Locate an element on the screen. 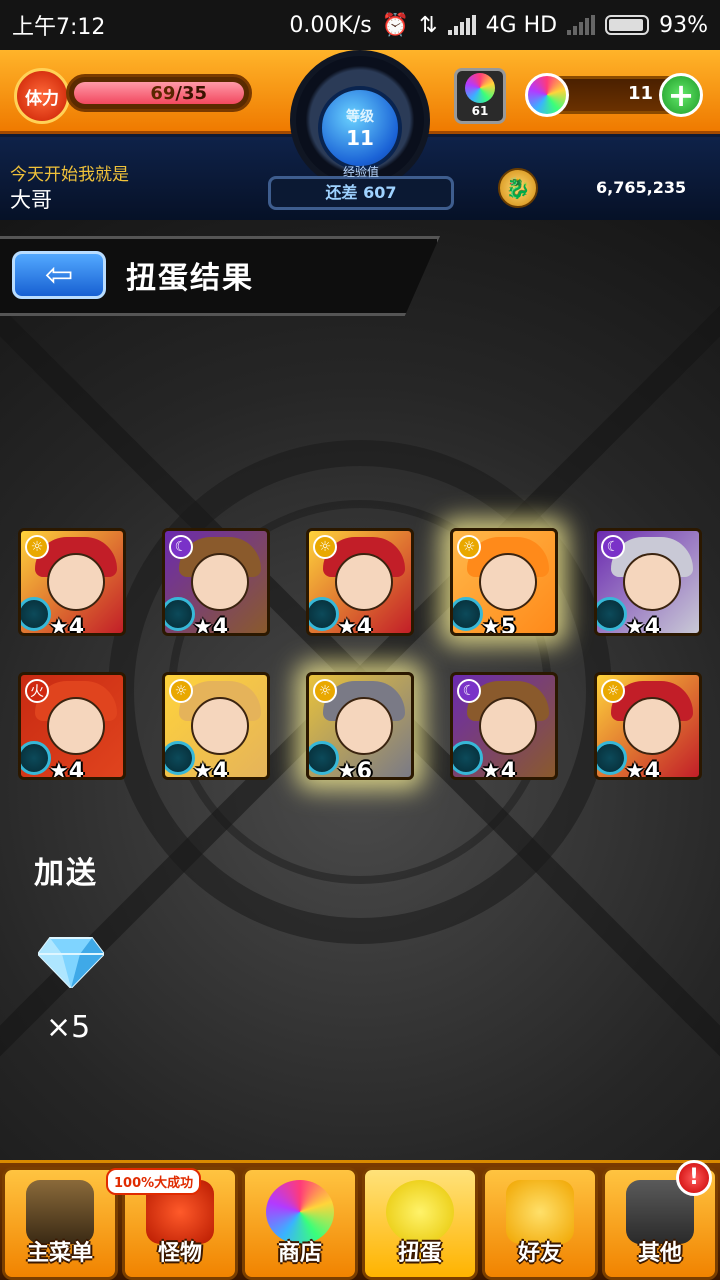 This screenshot has width=720, height=1280. stamina-label: 体力 is located at coordinates (42, 98).